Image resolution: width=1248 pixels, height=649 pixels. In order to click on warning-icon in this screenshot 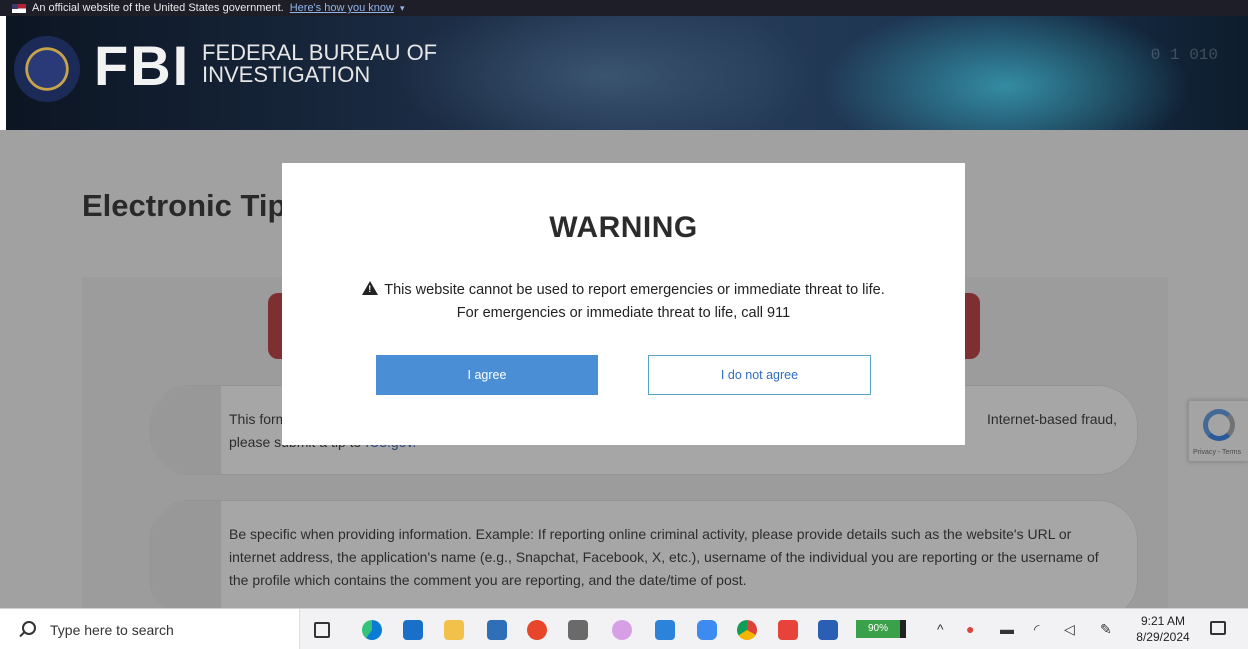, I will do `click(370, 288)`.